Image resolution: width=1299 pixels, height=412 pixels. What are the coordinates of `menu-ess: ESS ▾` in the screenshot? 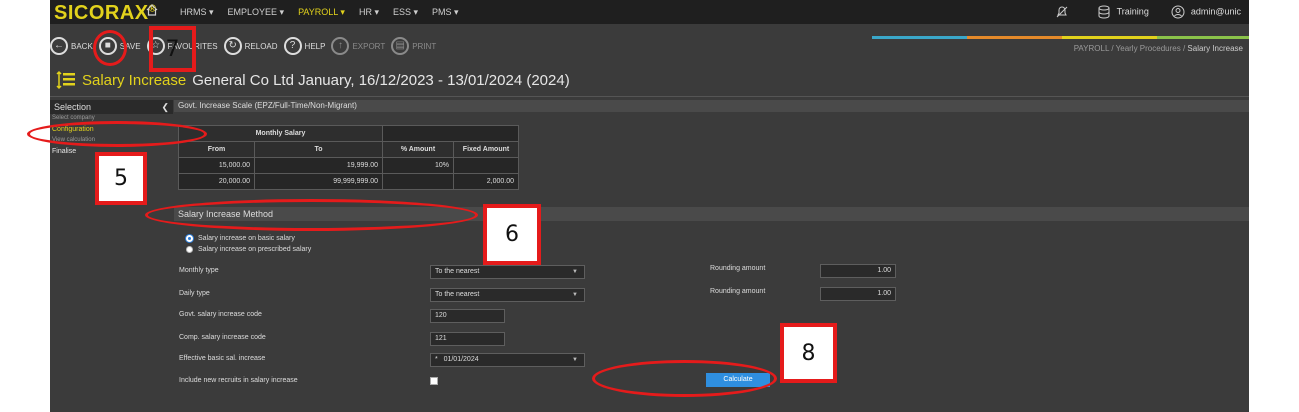 It's located at (405, 12).